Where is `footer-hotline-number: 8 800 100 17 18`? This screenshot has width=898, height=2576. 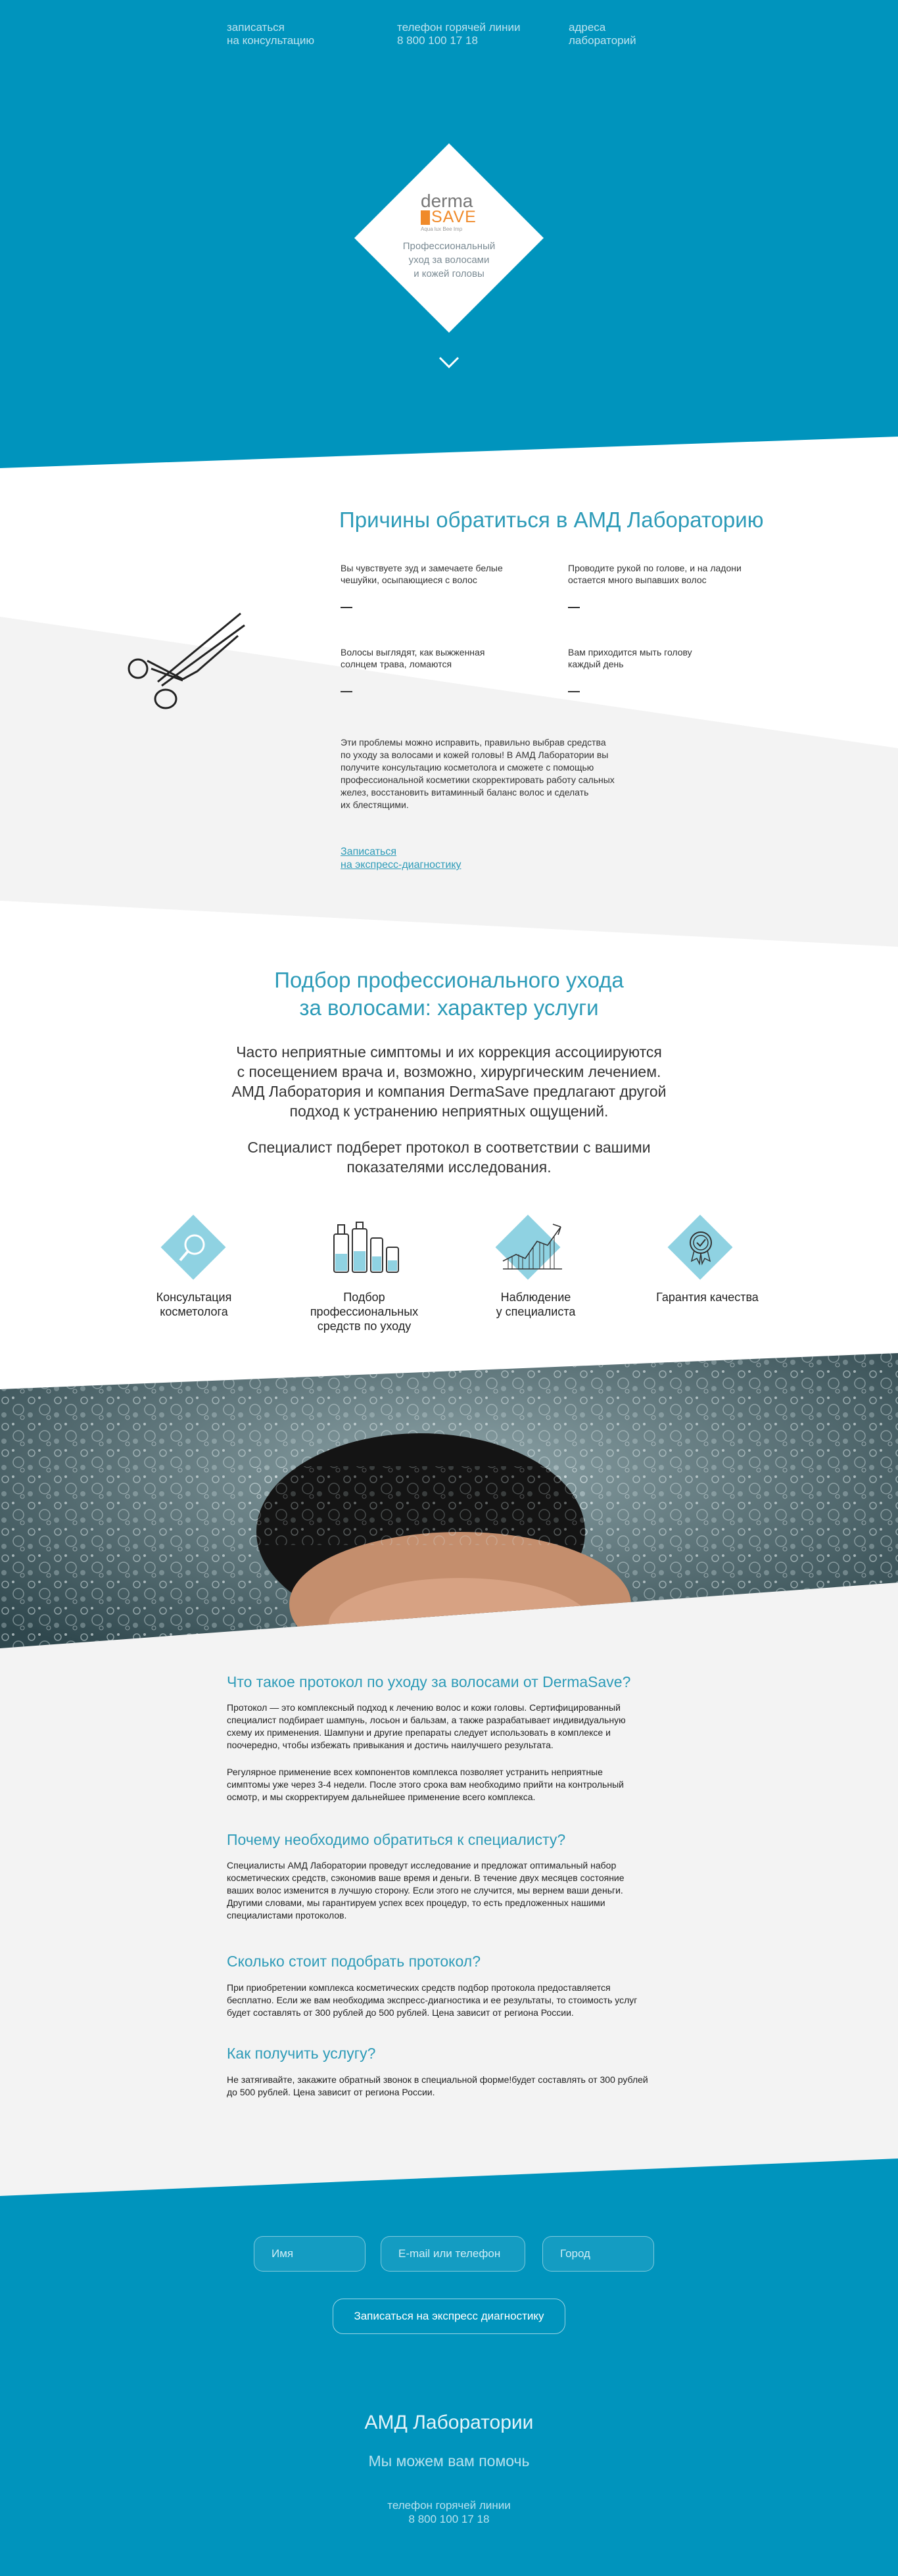 footer-hotline-number: 8 800 100 17 18 is located at coordinates (449, 2519).